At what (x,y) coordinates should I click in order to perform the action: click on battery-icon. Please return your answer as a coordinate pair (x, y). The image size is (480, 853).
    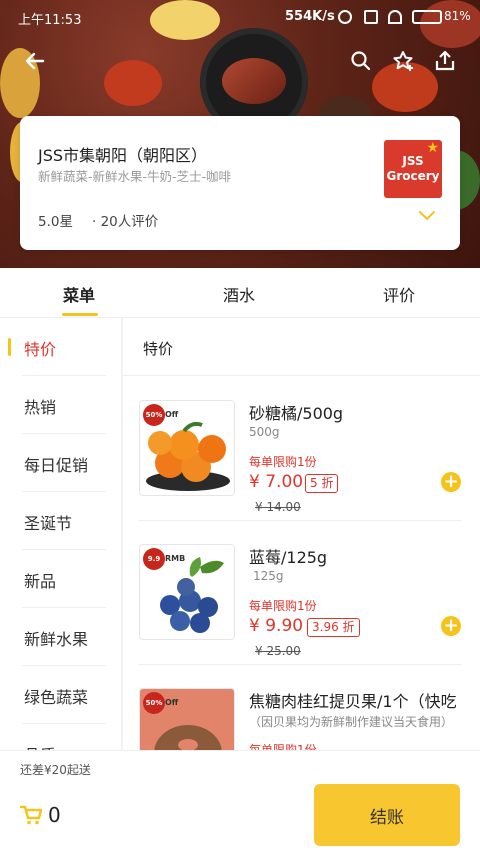
    Looking at the image, I should click on (427, 17).